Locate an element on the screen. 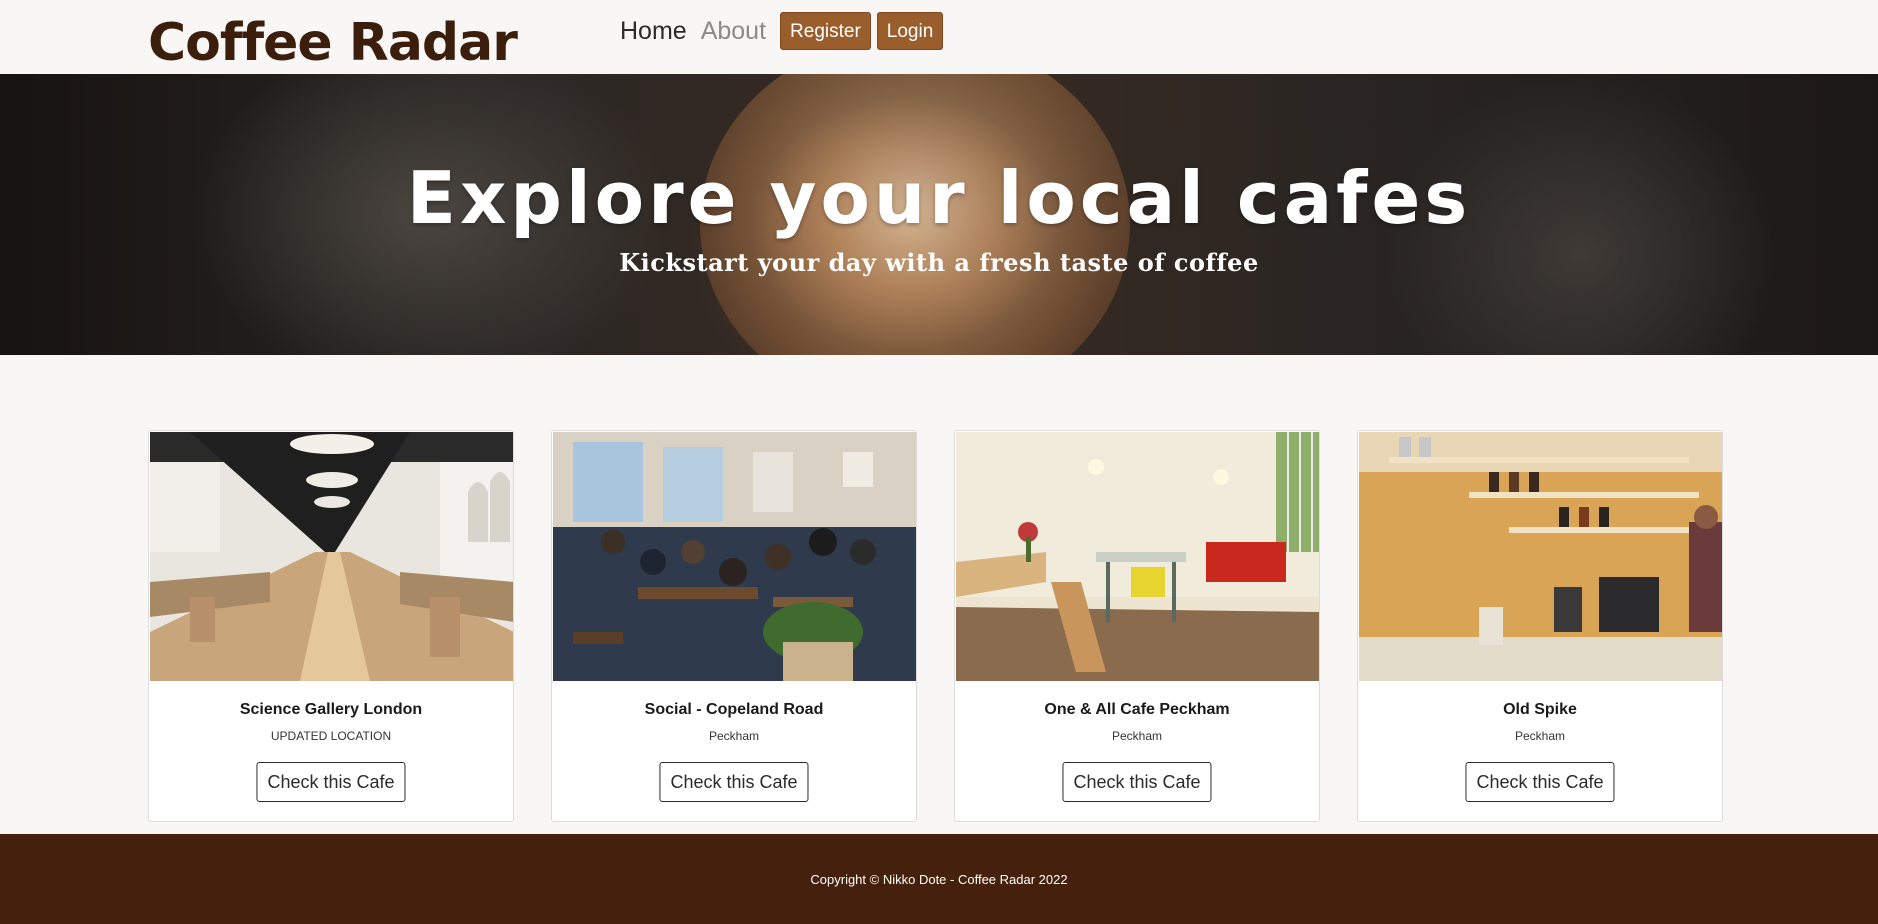 This screenshot has width=1878, height=924. register-button: Register is located at coordinates (825, 31).